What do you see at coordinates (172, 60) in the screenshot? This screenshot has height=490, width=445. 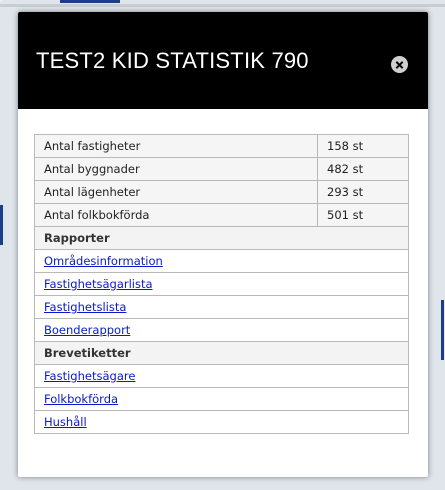 I see `popup-title: TEST2 KID STATISTIK 790` at bounding box center [172, 60].